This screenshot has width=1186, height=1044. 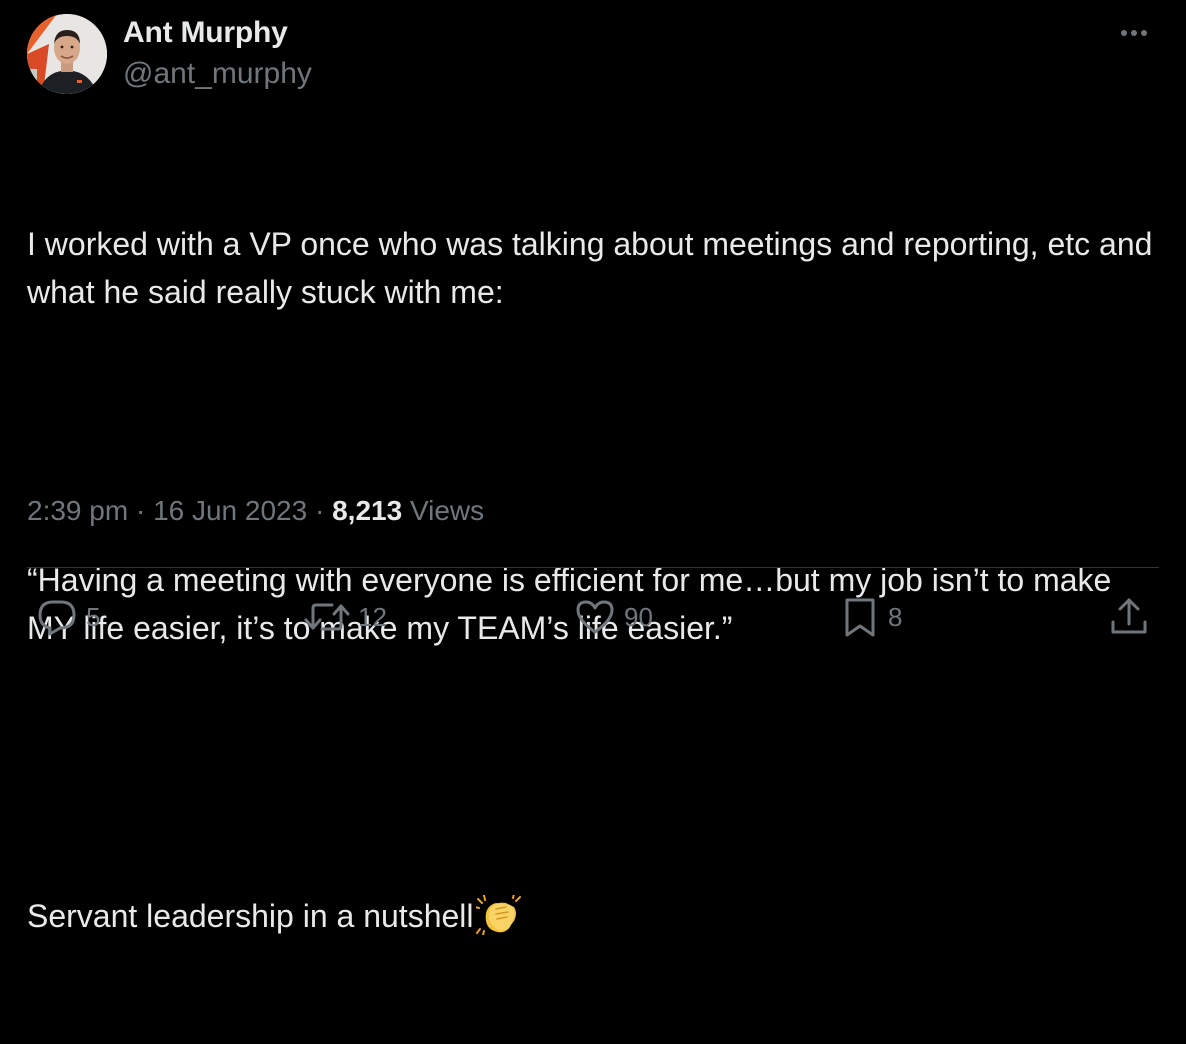 What do you see at coordinates (367, 510) in the screenshot?
I see `views-count: 8,213` at bounding box center [367, 510].